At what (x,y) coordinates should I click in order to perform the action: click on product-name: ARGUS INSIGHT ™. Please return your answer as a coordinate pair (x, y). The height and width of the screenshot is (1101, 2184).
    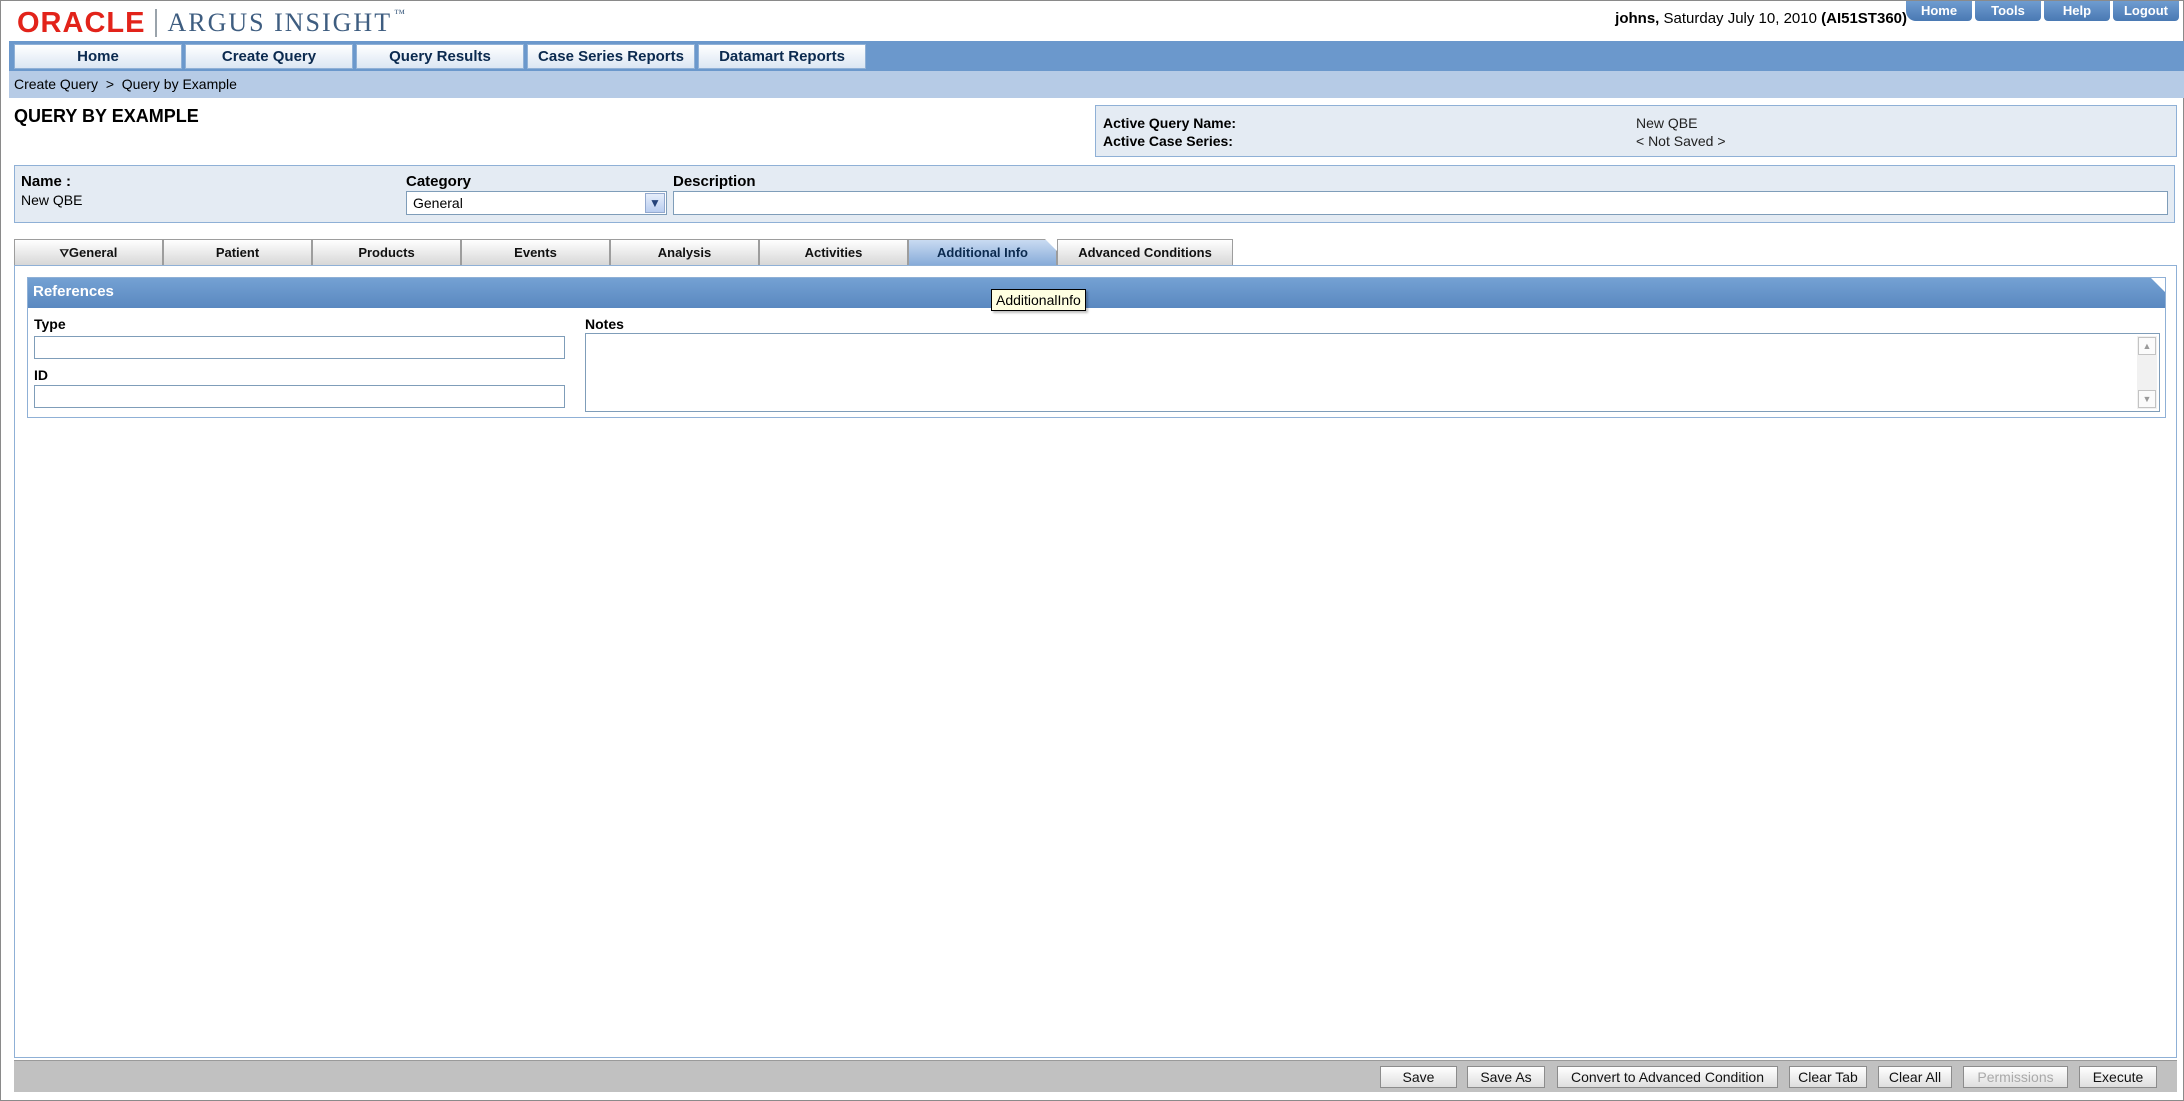
    Looking at the image, I should click on (286, 23).